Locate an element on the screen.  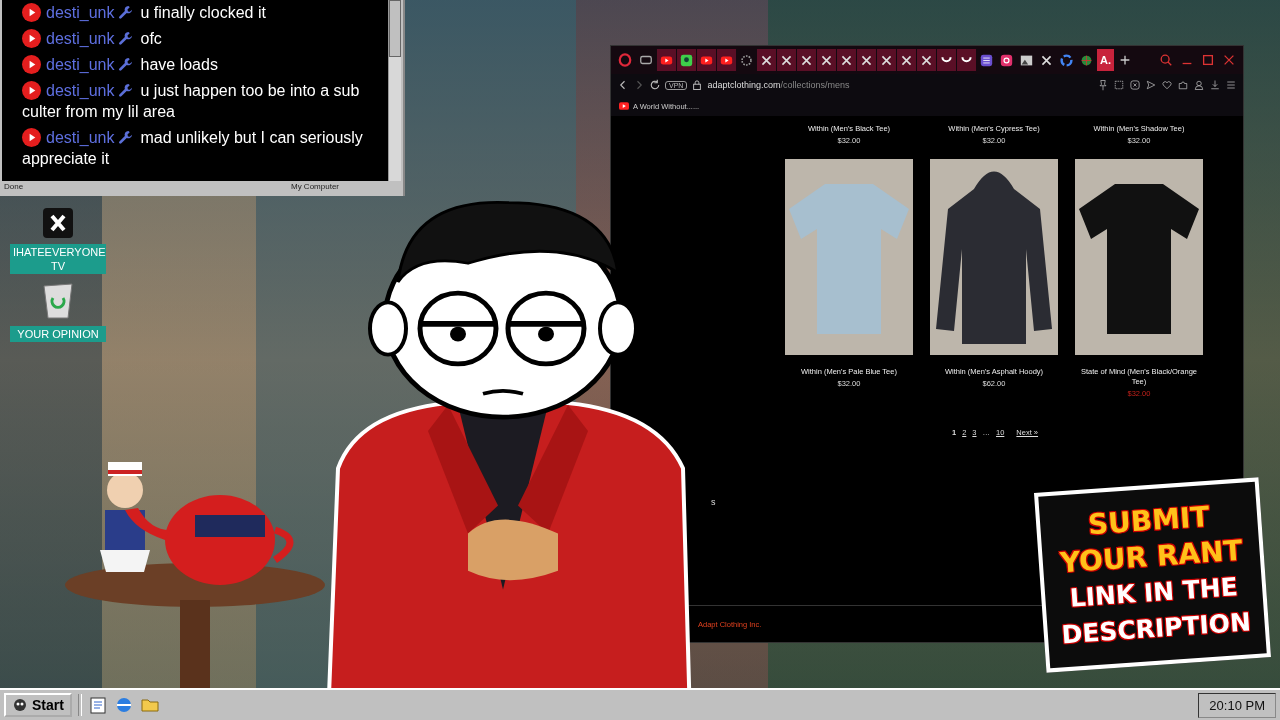
heart-icon is located at coordinates (1167, 85).